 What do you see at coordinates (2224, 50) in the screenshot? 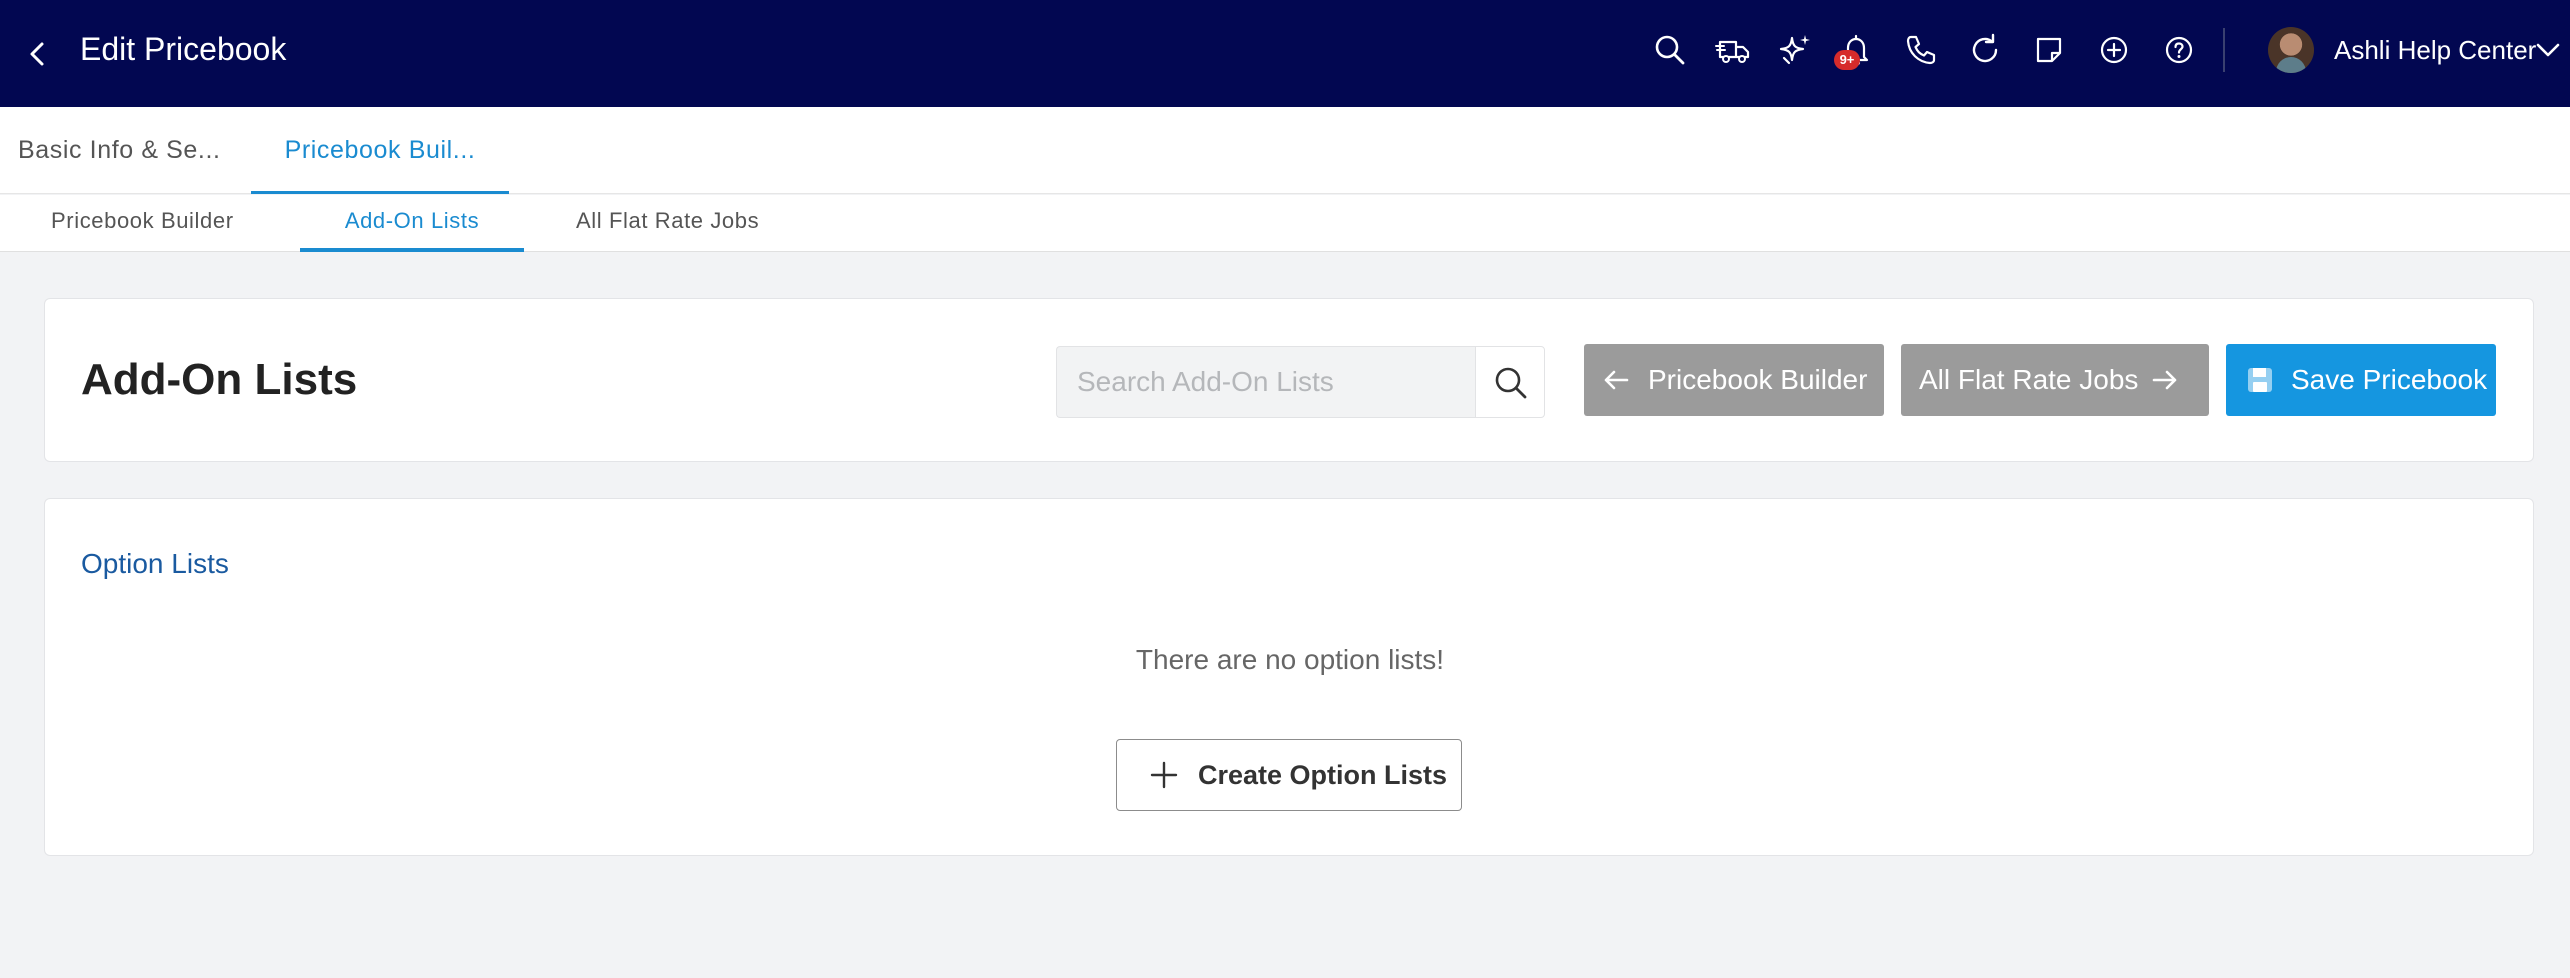
I see `header-divider` at bounding box center [2224, 50].